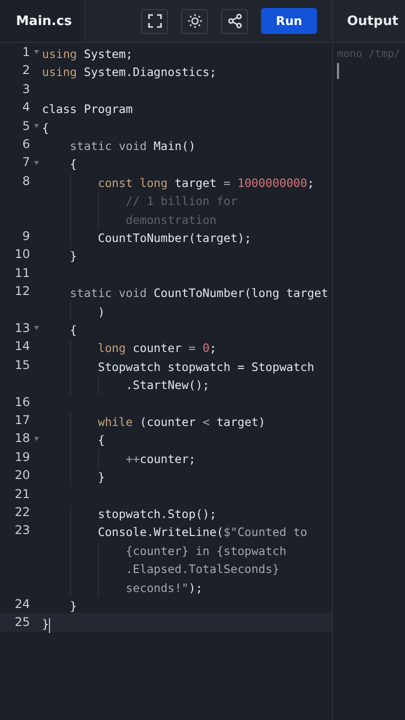 The image size is (405, 720). I want to click on line-number: 16, so click(22, 402).